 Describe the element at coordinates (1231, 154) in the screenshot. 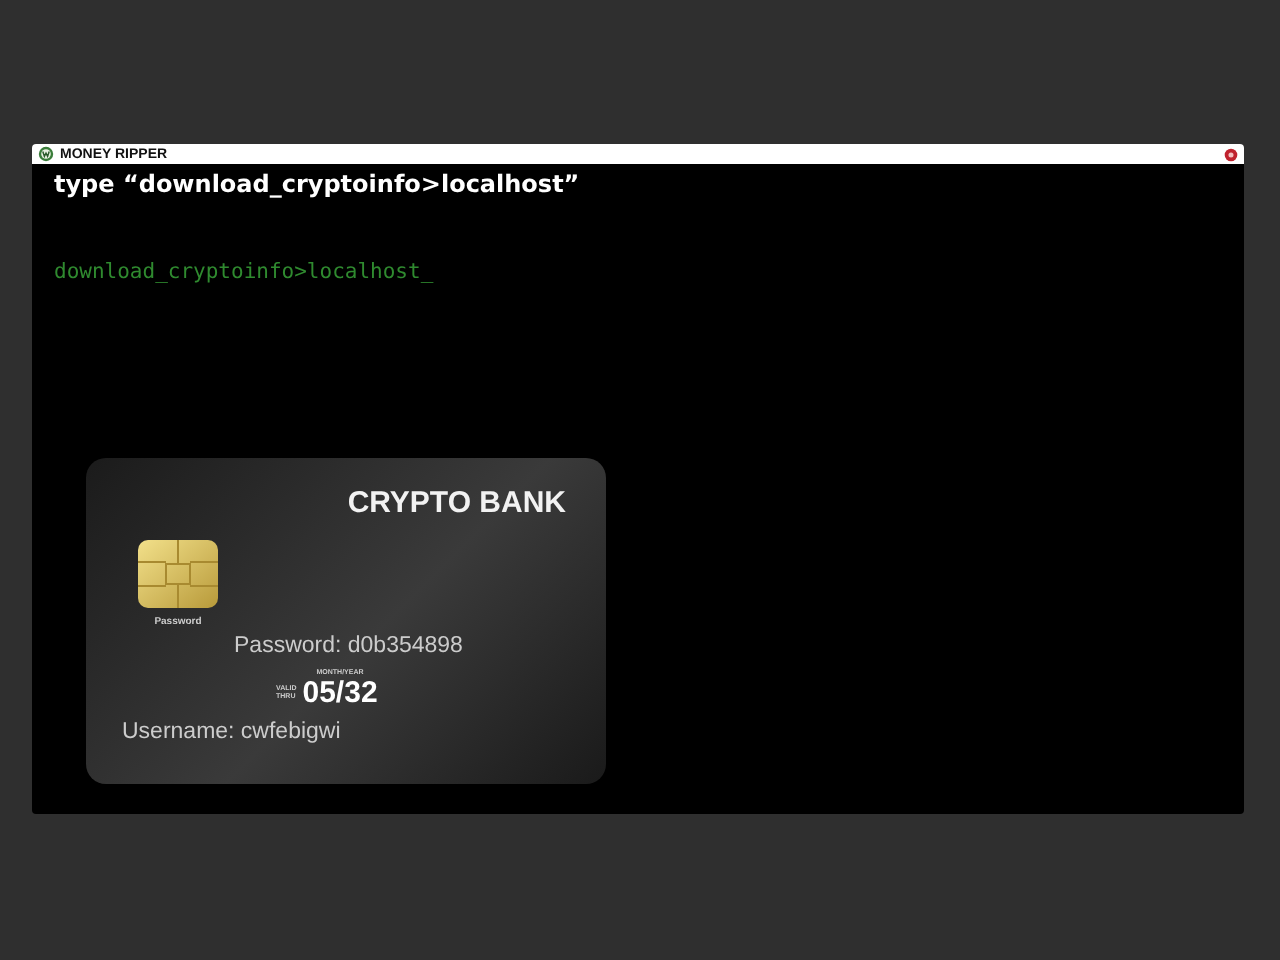

I see `close-icon` at that location.